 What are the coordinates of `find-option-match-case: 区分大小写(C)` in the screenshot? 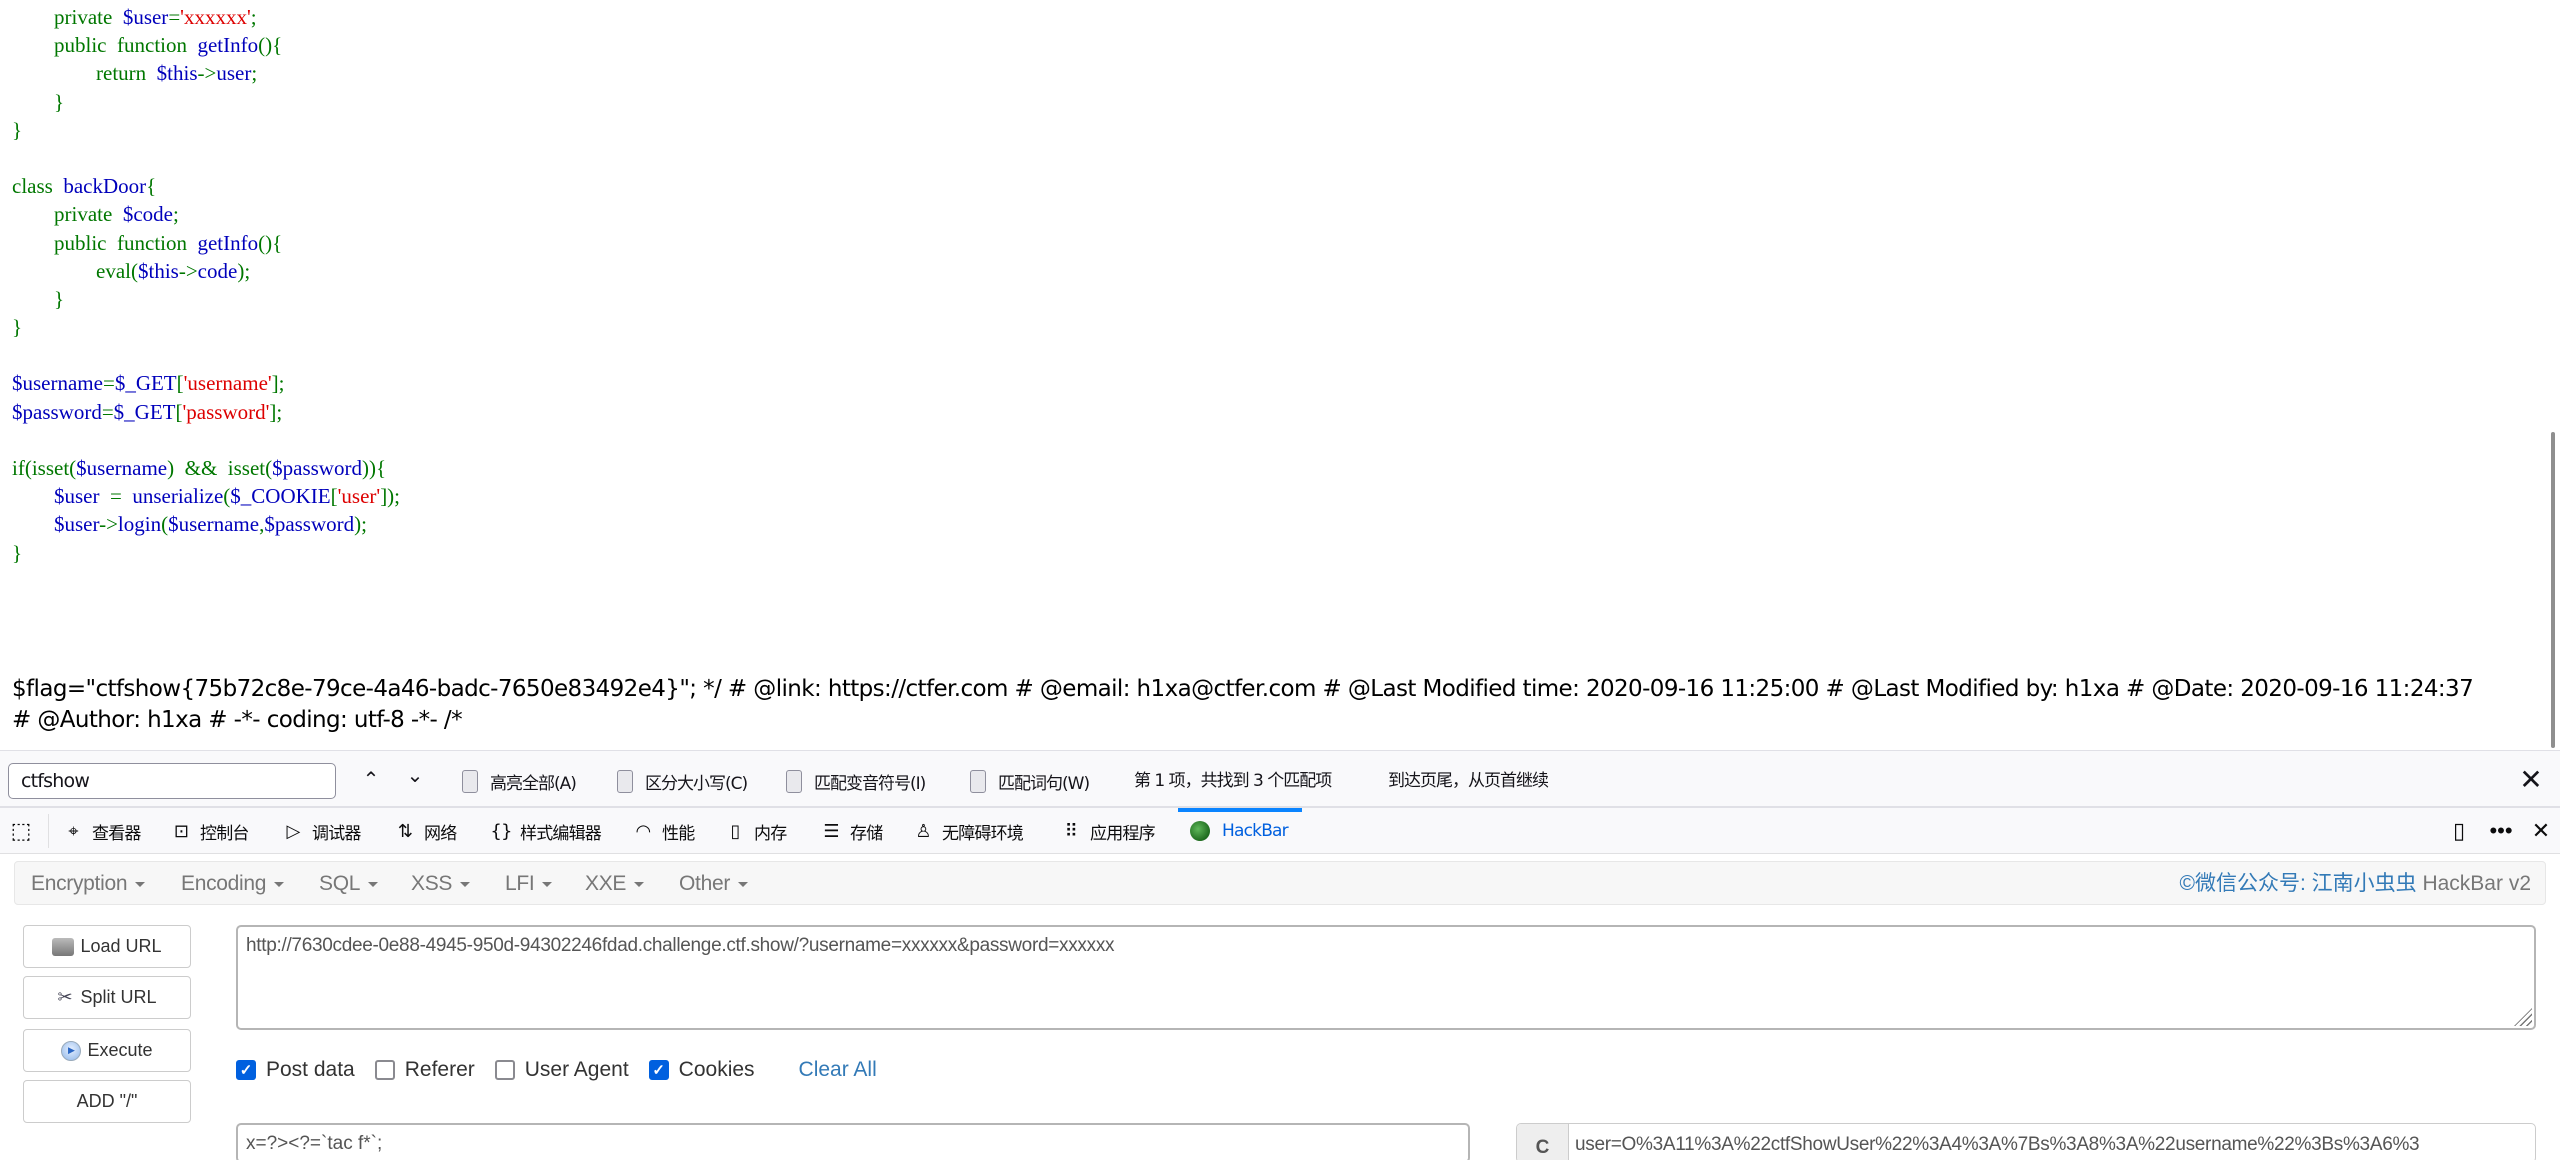 It's located at (682, 781).